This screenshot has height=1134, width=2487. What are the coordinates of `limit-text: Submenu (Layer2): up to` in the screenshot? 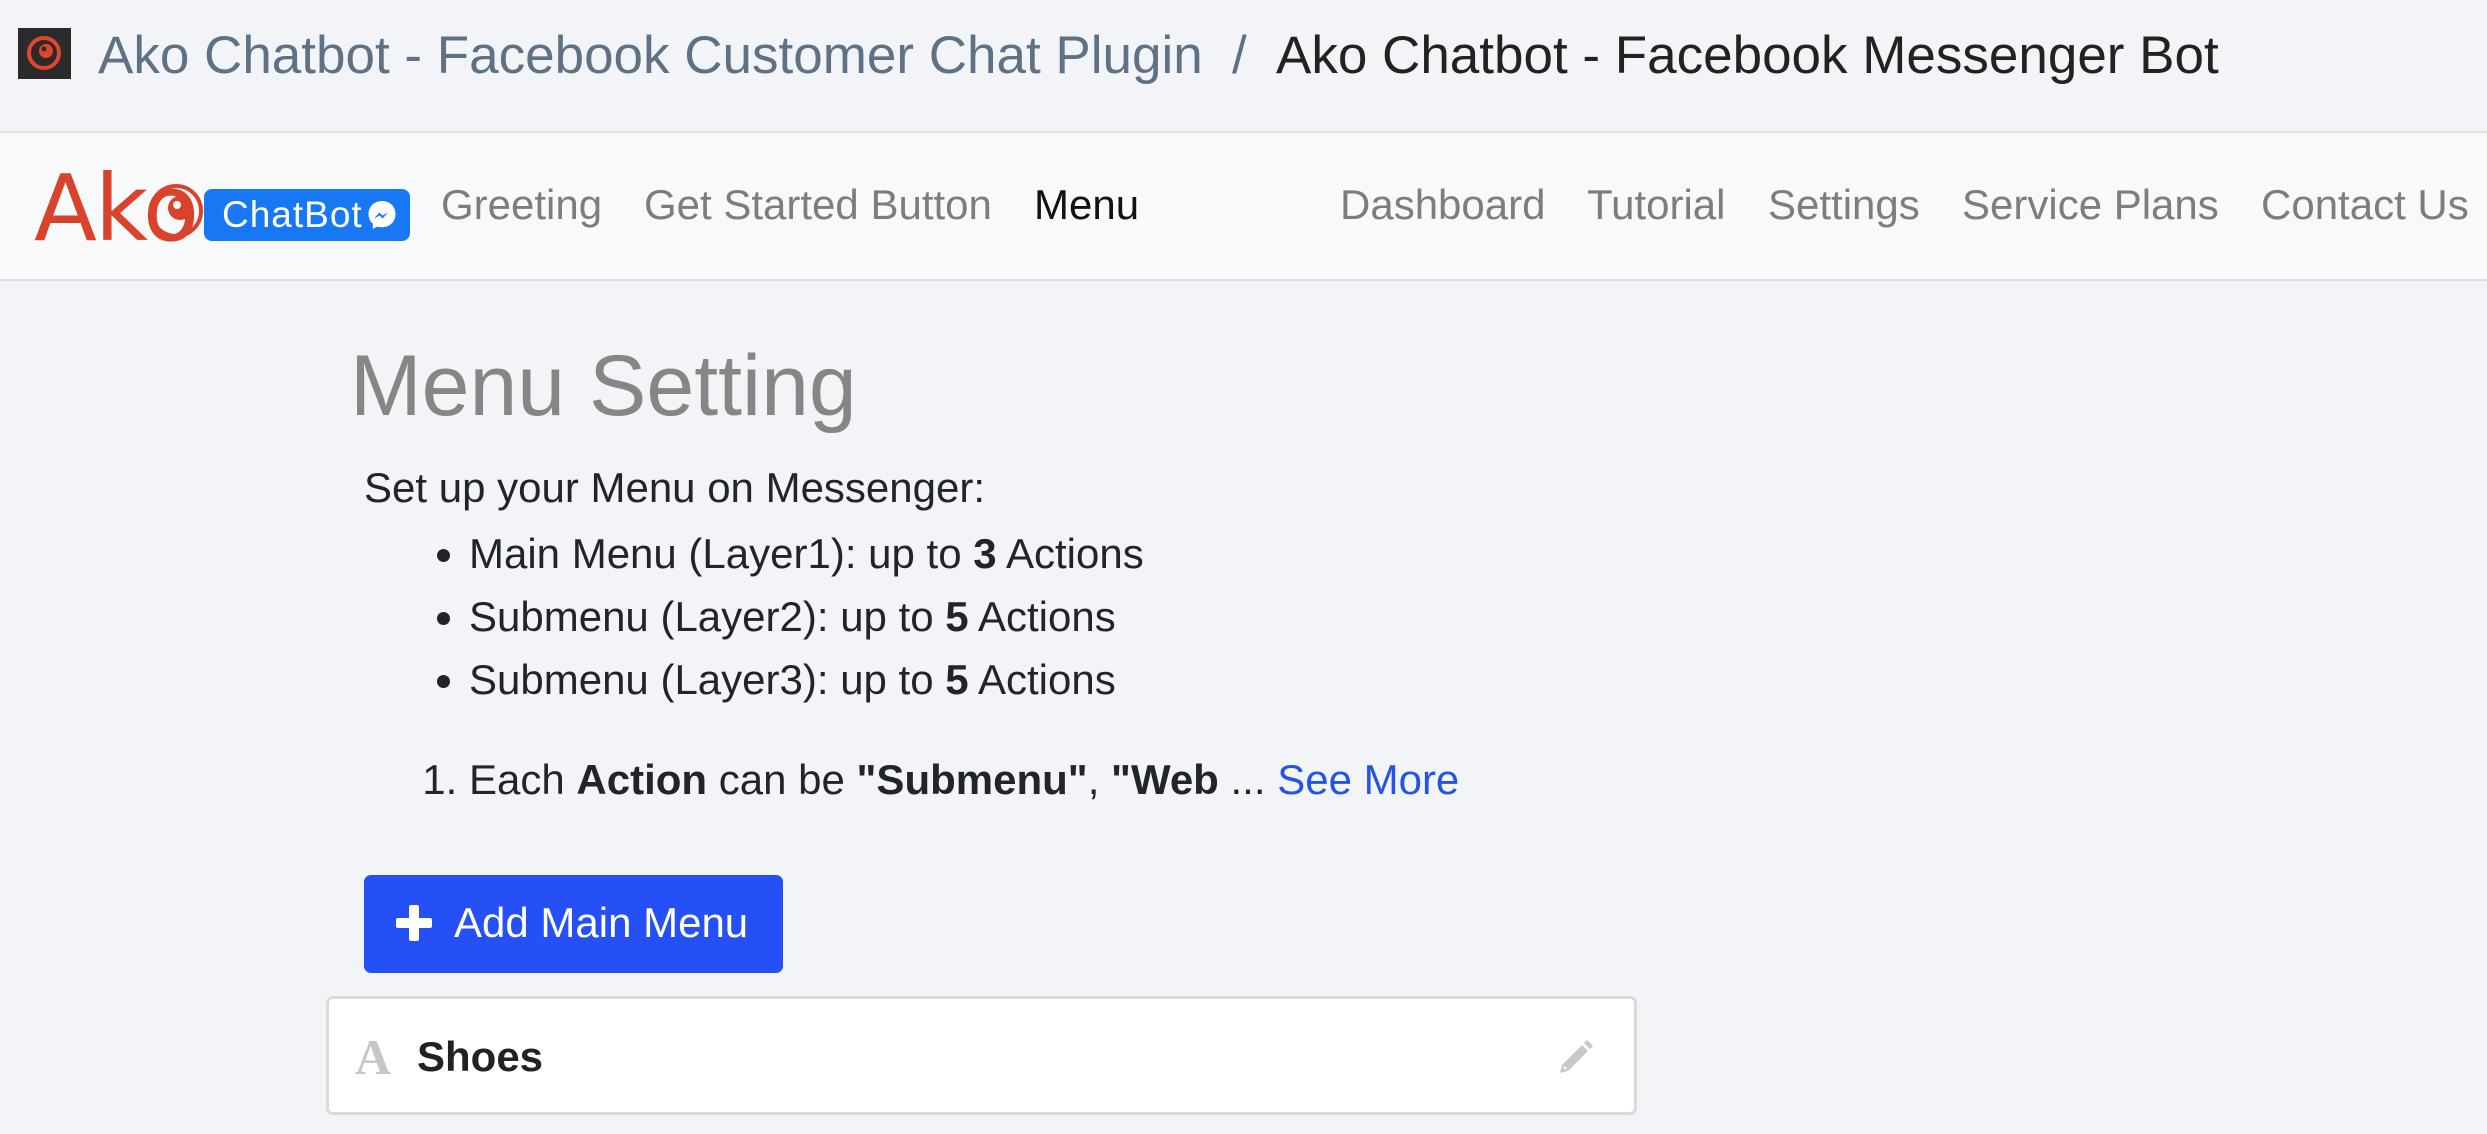 It's located at (707, 616).